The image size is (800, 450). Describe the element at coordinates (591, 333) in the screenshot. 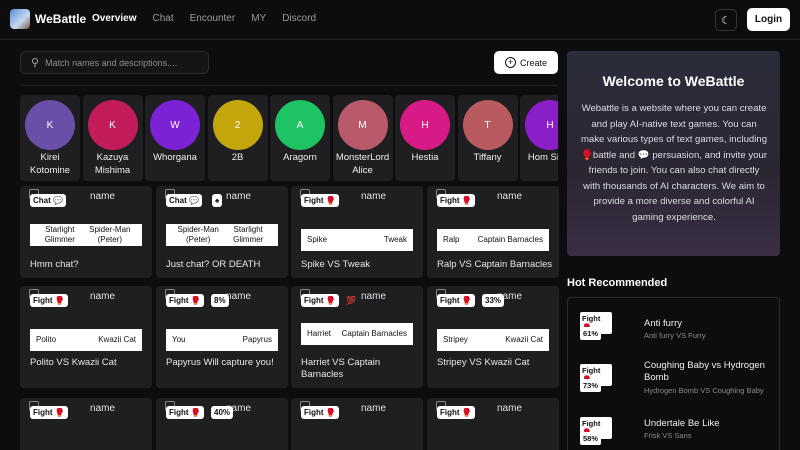

I see `win-rate-badge: 61%` at that location.